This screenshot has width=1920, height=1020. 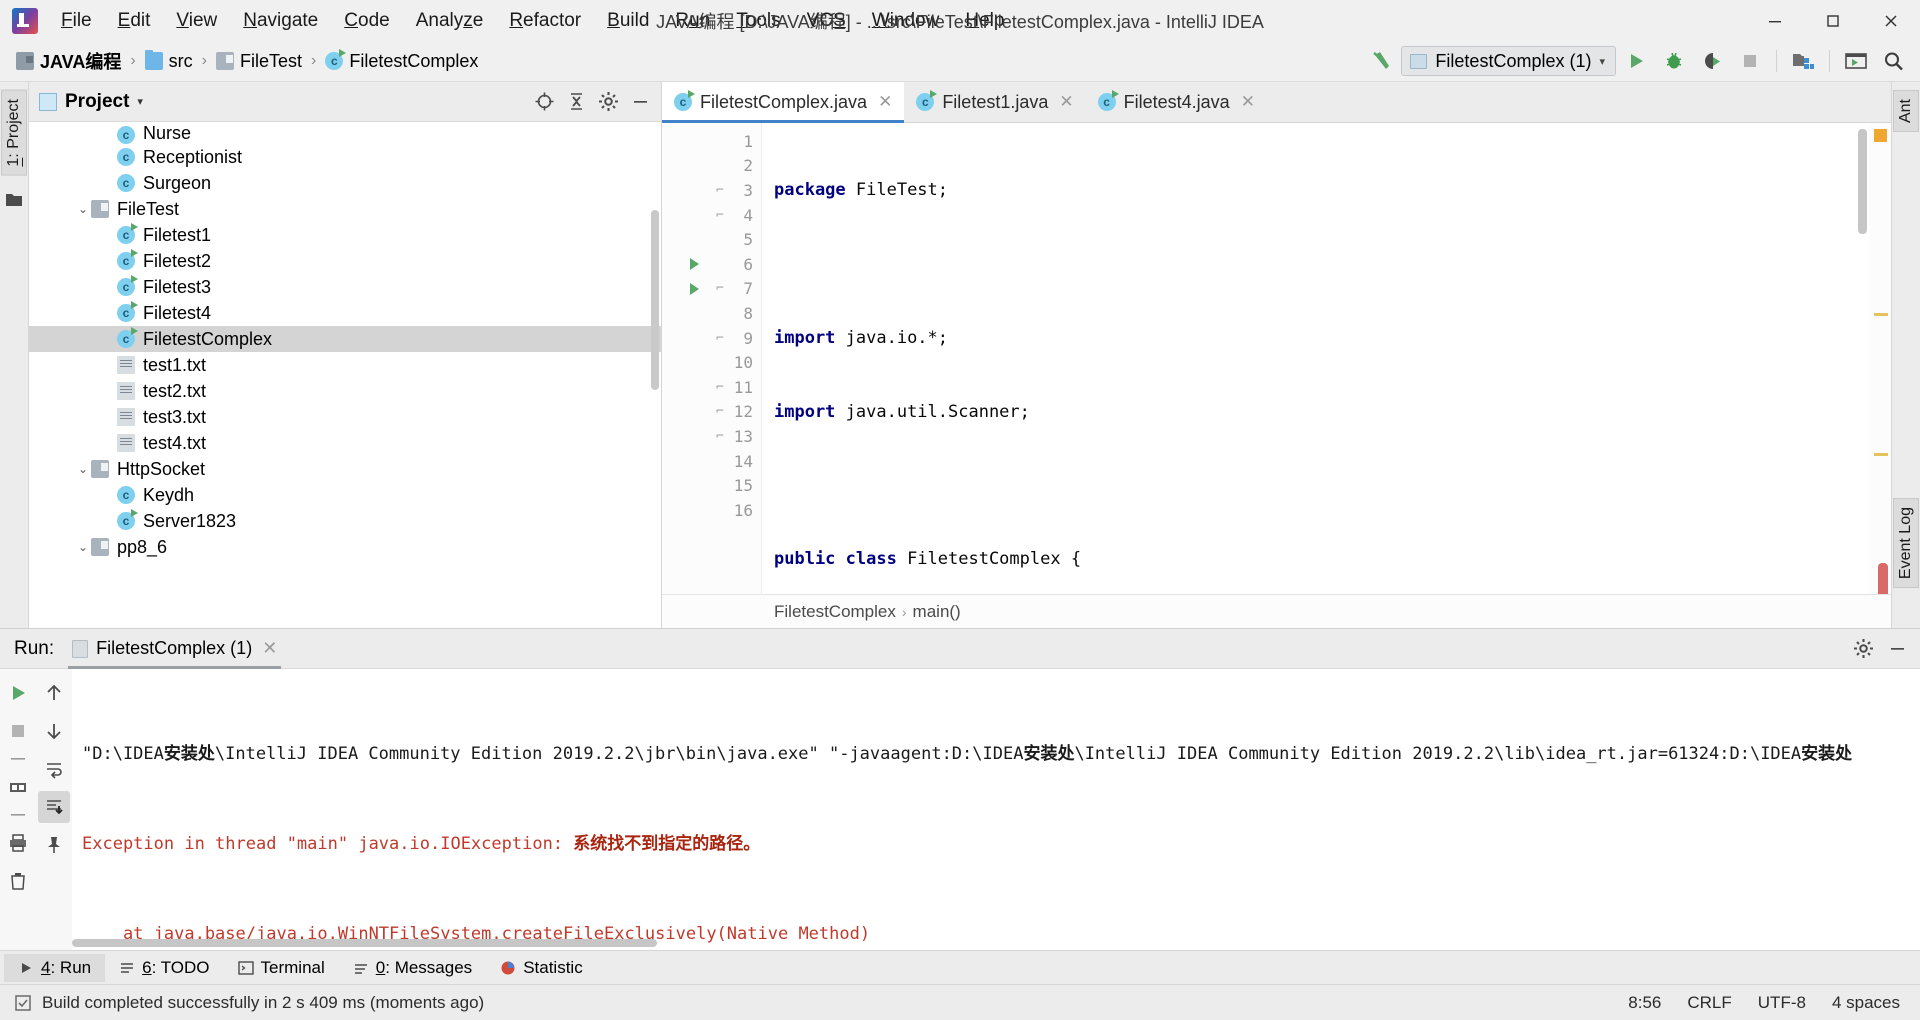 What do you see at coordinates (18, 881) in the screenshot?
I see `clear-all-button` at bounding box center [18, 881].